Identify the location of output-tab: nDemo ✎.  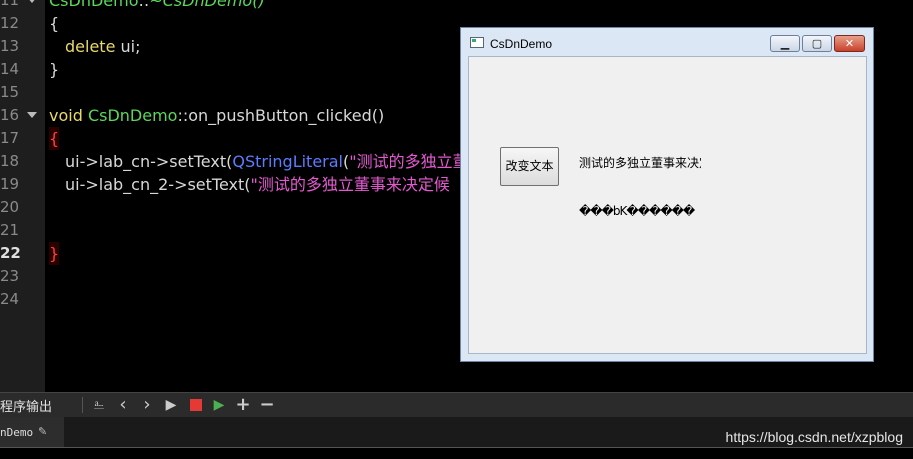
(32, 432).